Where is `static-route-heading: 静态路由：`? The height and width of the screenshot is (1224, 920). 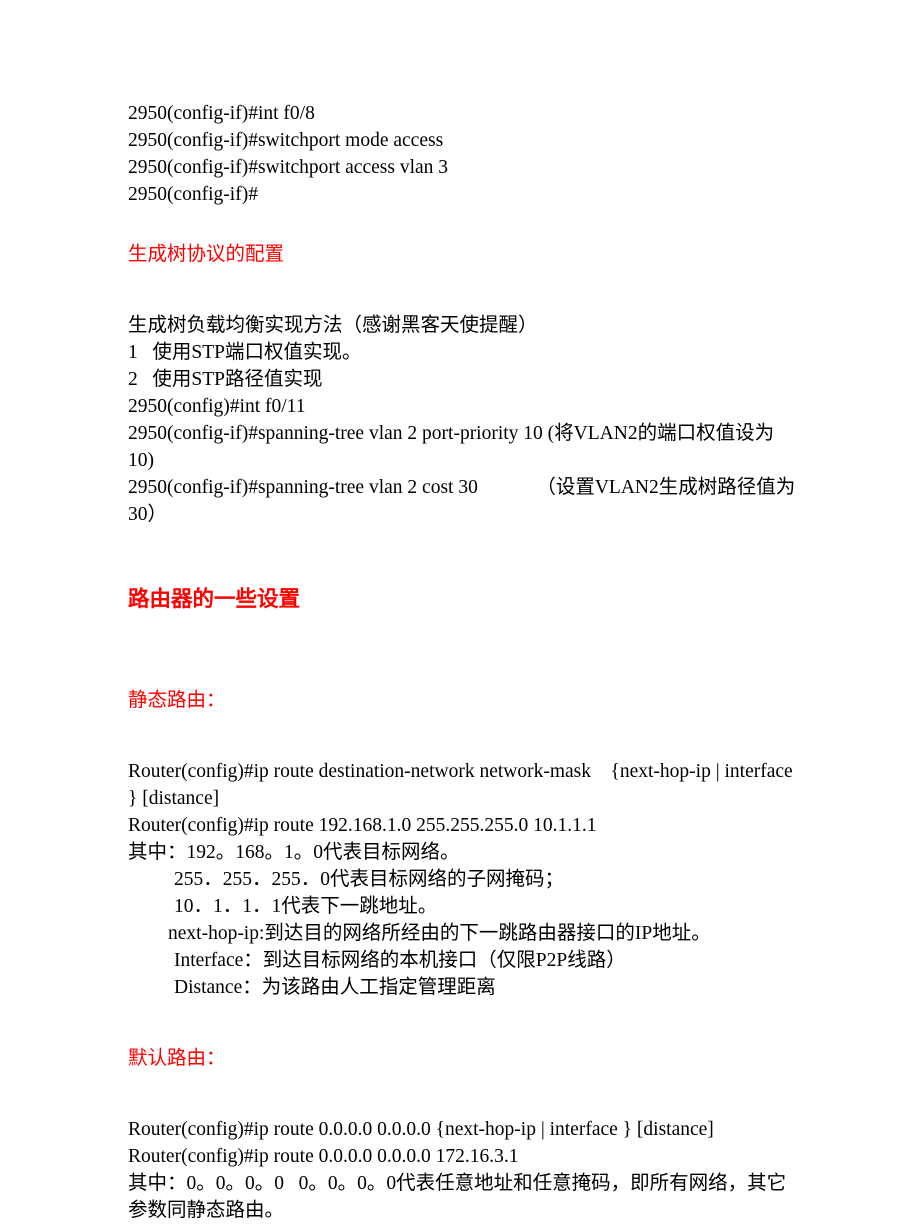
static-route-heading: 静态路由： is located at coordinates (177, 700).